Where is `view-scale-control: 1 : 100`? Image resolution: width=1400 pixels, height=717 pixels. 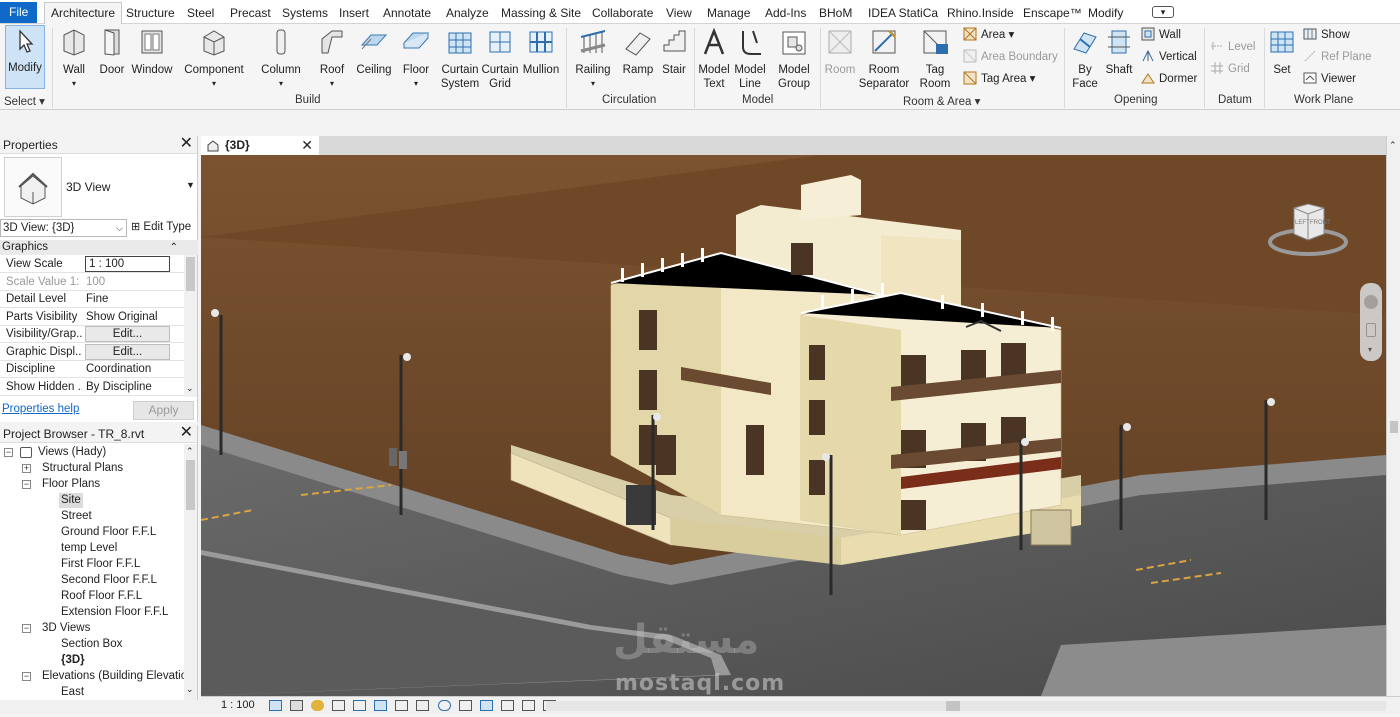
view-scale-control: 1 : 100 is located at coordinates (238, 705).